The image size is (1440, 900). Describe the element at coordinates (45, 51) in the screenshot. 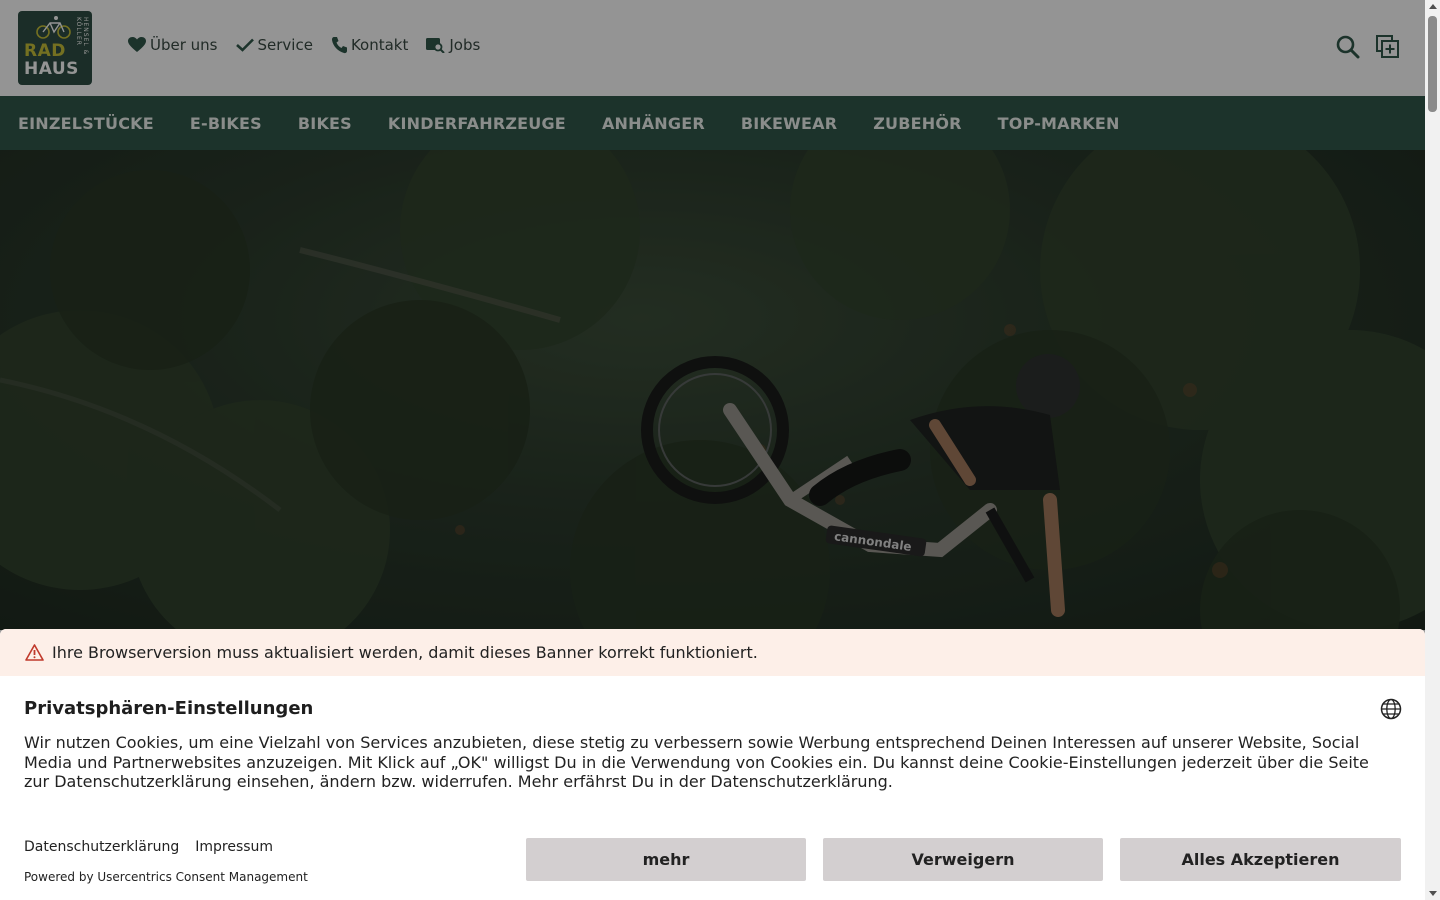

I see `logo-word-rad: RAD` at that location.